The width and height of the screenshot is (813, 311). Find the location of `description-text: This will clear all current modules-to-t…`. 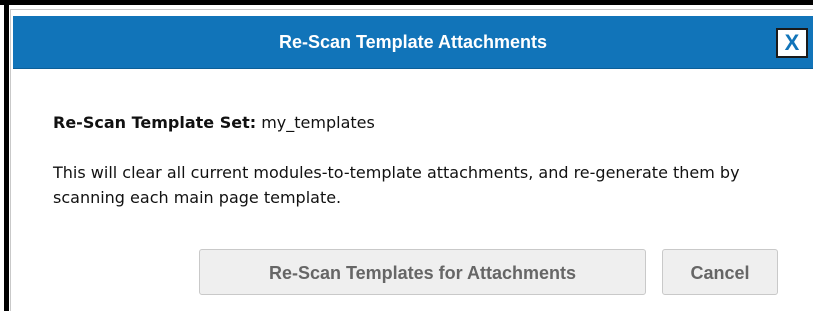

description-text: This will clear all current modules-to-t… is located at coordinates (396, 185).